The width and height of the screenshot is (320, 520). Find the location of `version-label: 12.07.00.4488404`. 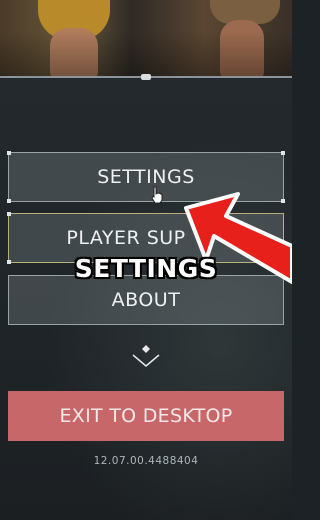

version-label: 12.07.00.4488404 is located at coordinates (146, 461).